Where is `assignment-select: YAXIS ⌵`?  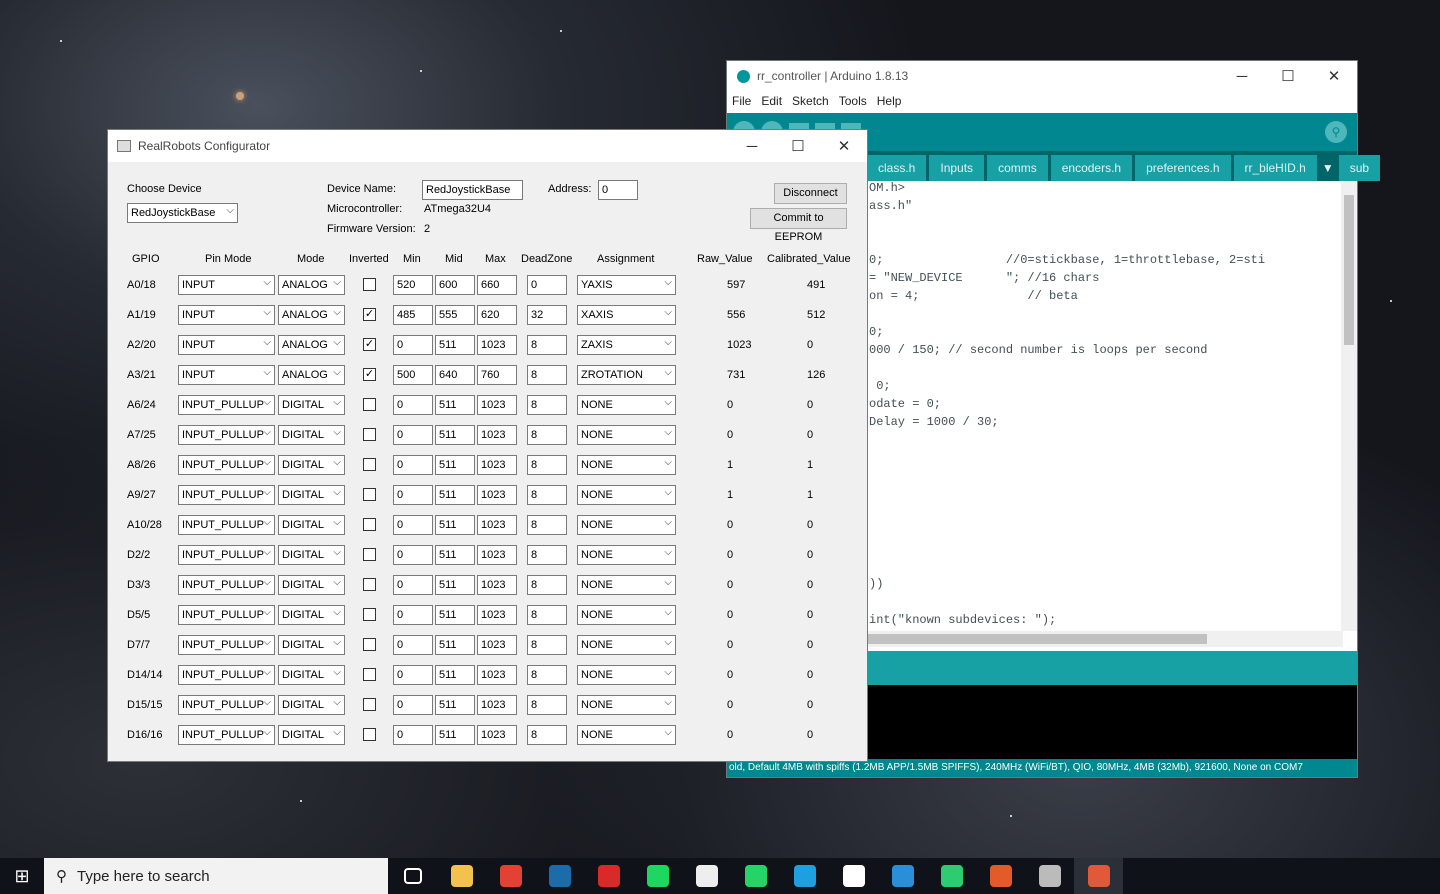
assignment-select: YAXIS ⌵ is located at coordinates (626, 285).